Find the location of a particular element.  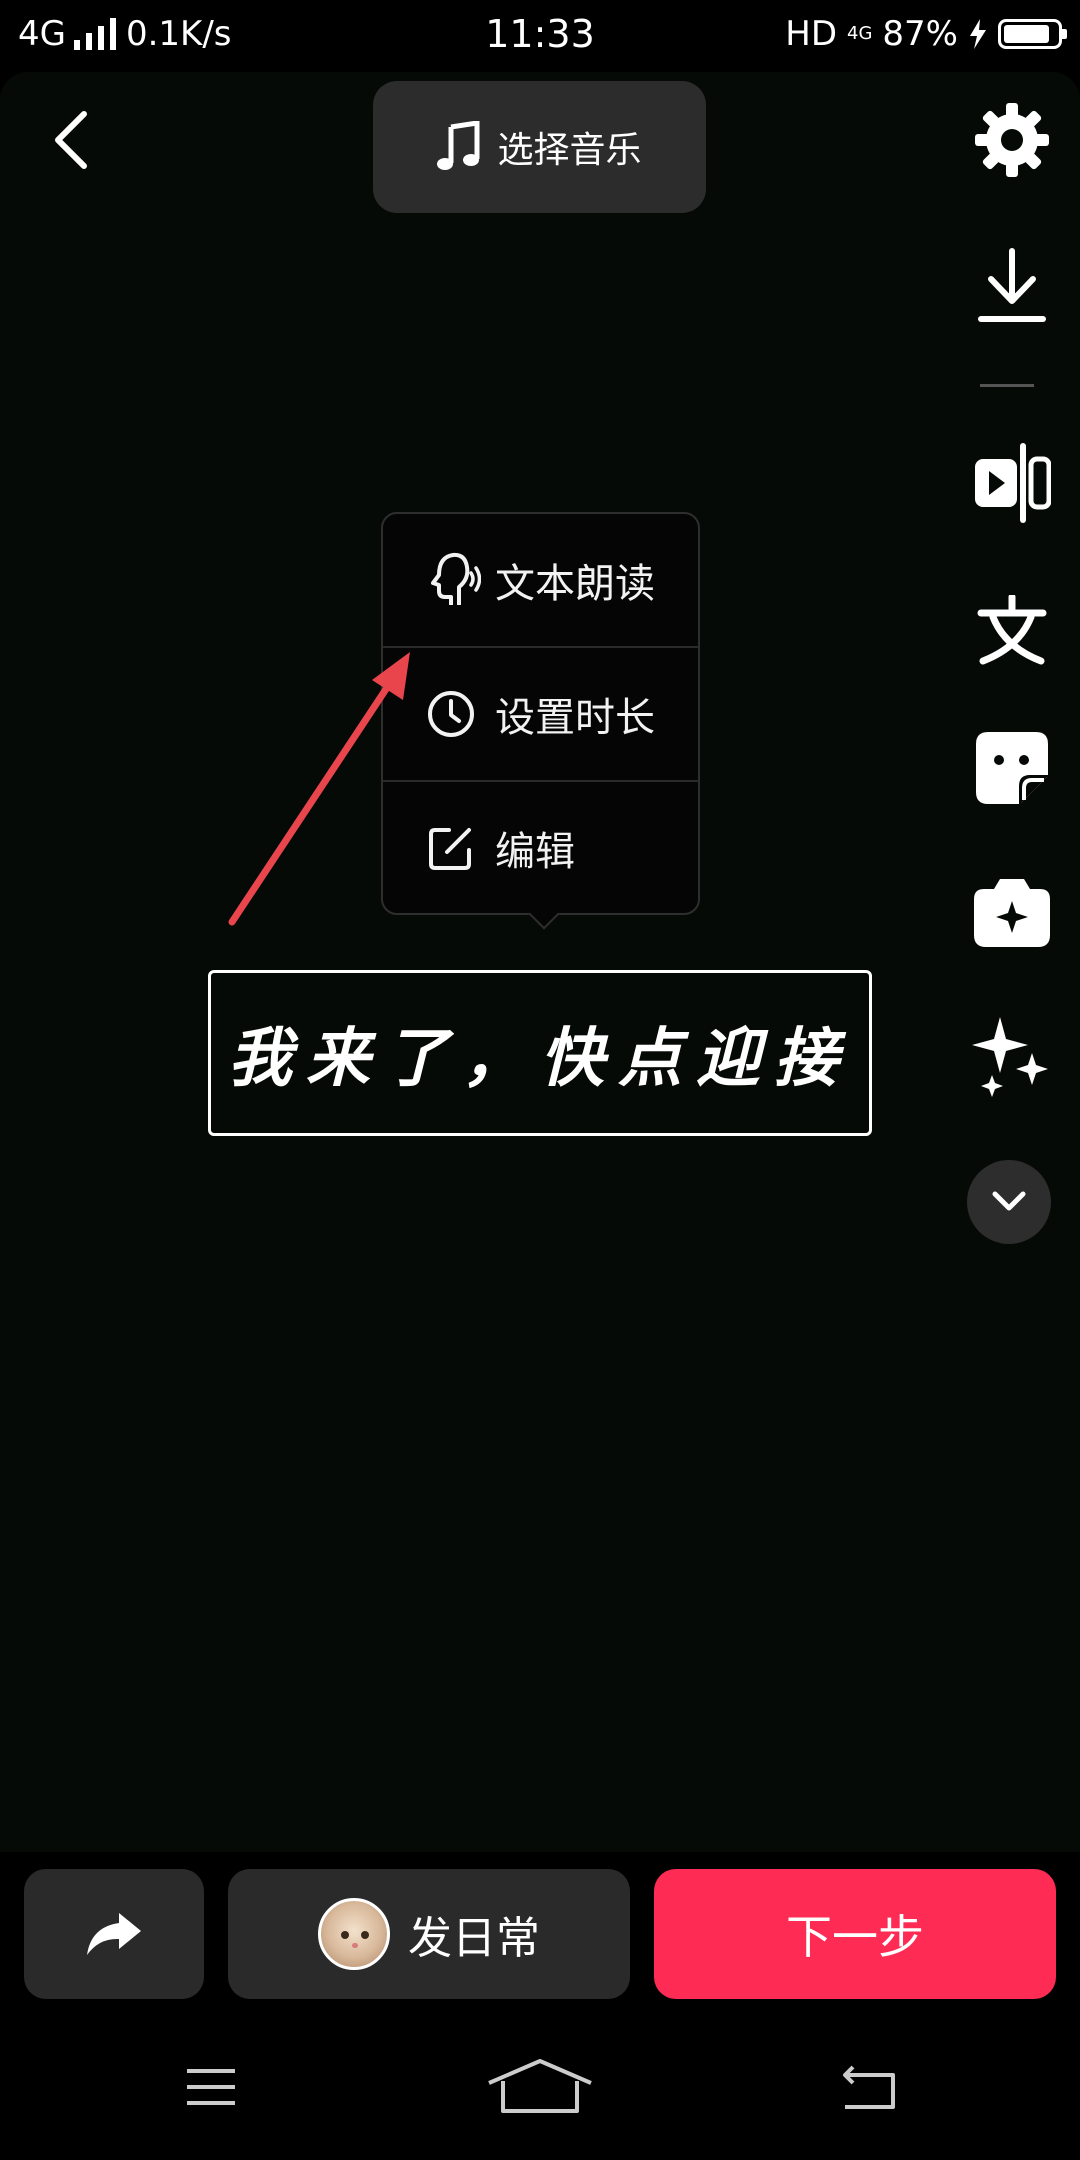

effects-button is located at coordinates (1012, 913).